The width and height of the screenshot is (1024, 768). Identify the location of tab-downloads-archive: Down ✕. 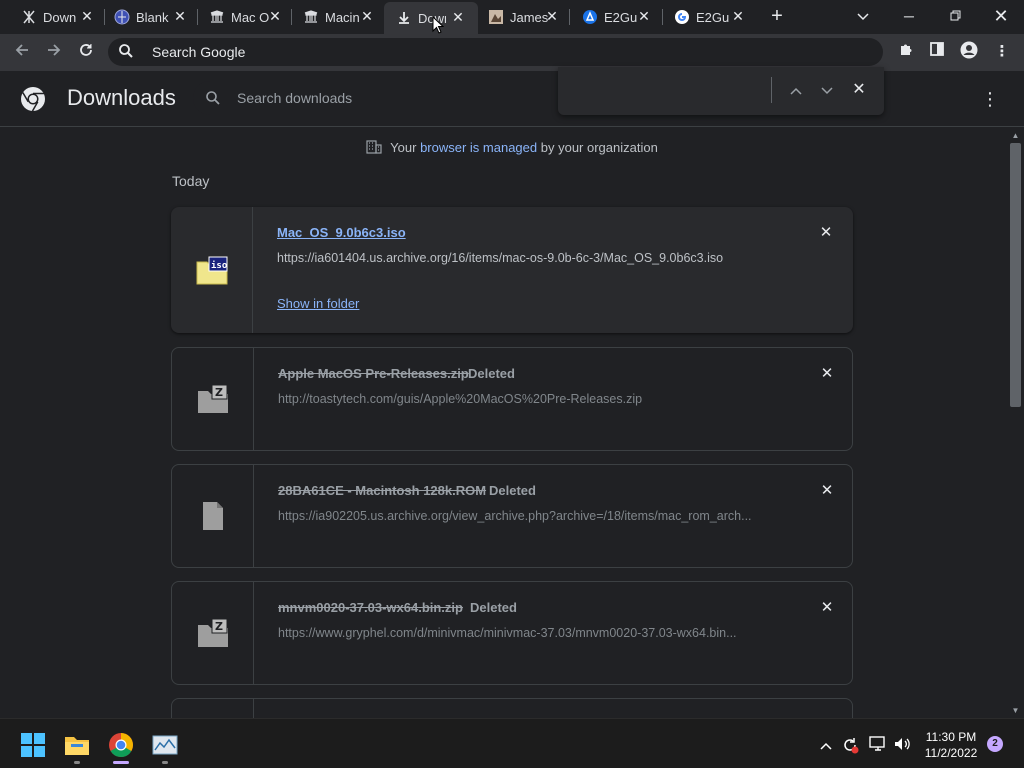
(58, 17).